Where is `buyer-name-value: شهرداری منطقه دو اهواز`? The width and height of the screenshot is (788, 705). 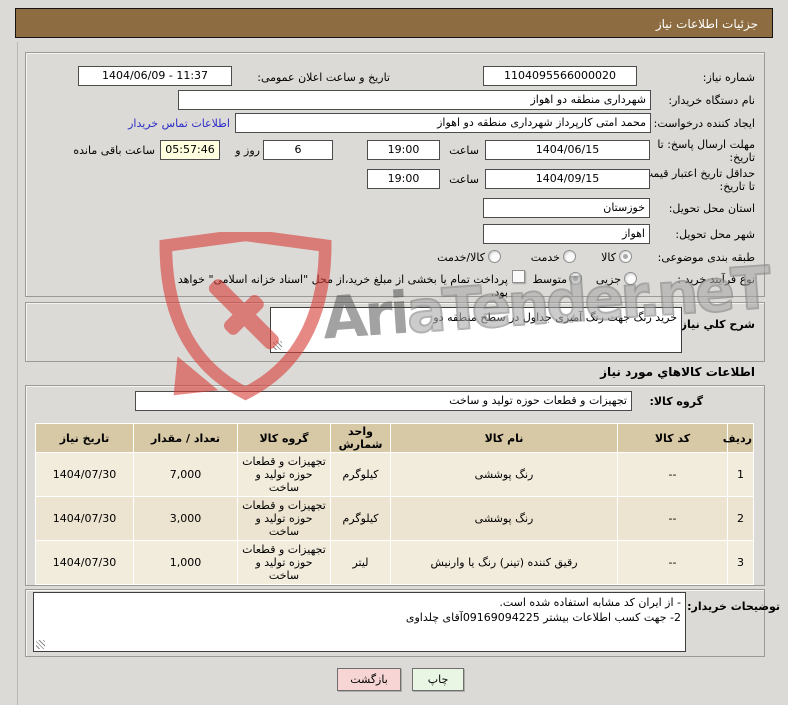
buyer-name-value: شهرداری منطقه دو اهواز is located at coordinates (414, 100).